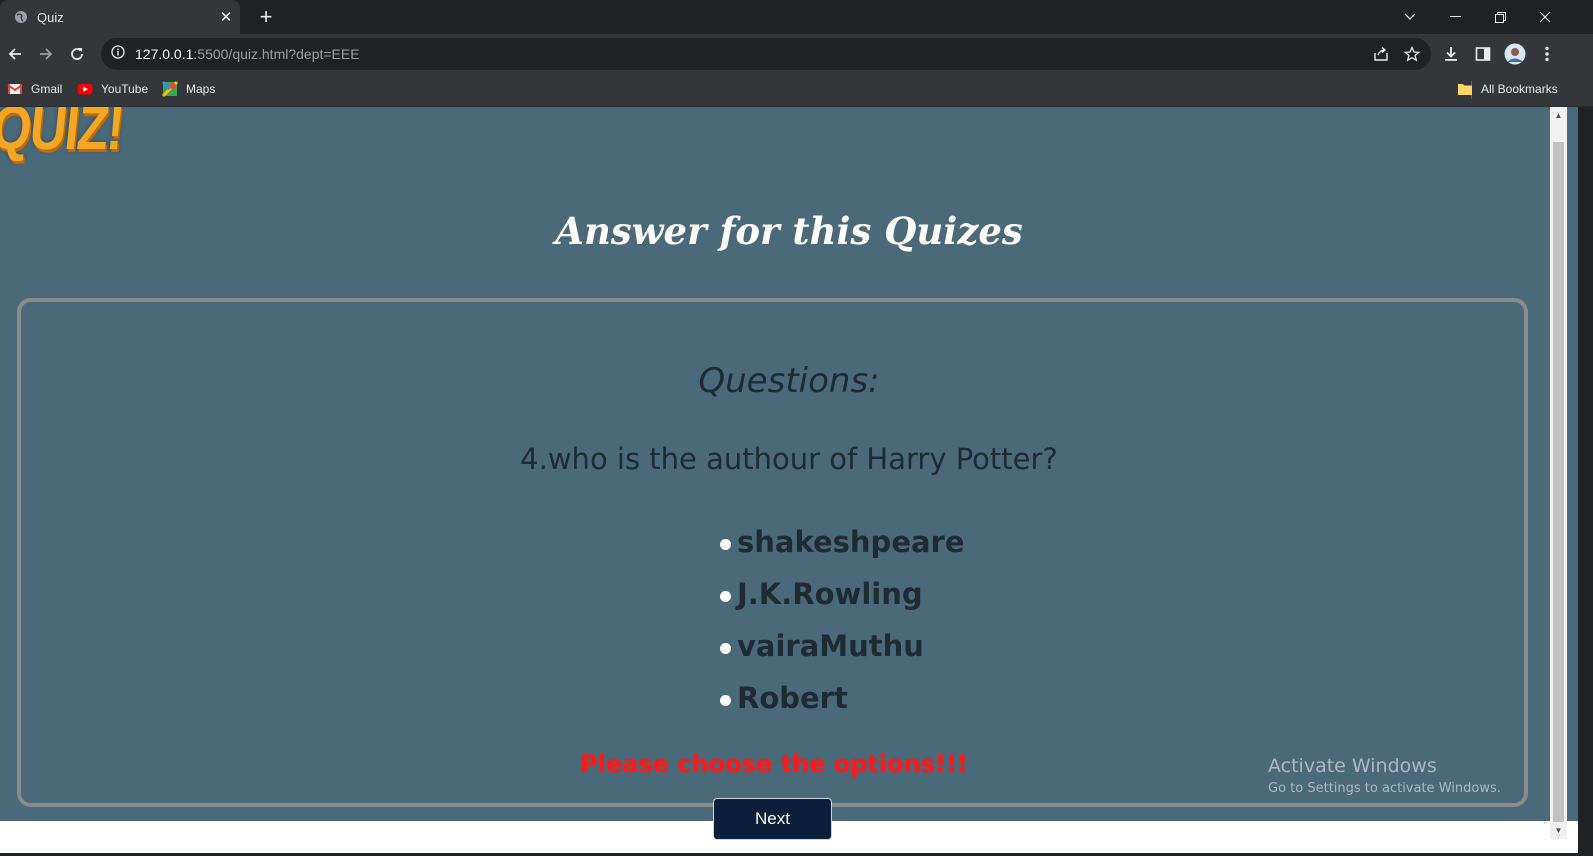 The width and height of the screenshot is (1593, 856). I want to click on folder-icon, so click(1465, 89).